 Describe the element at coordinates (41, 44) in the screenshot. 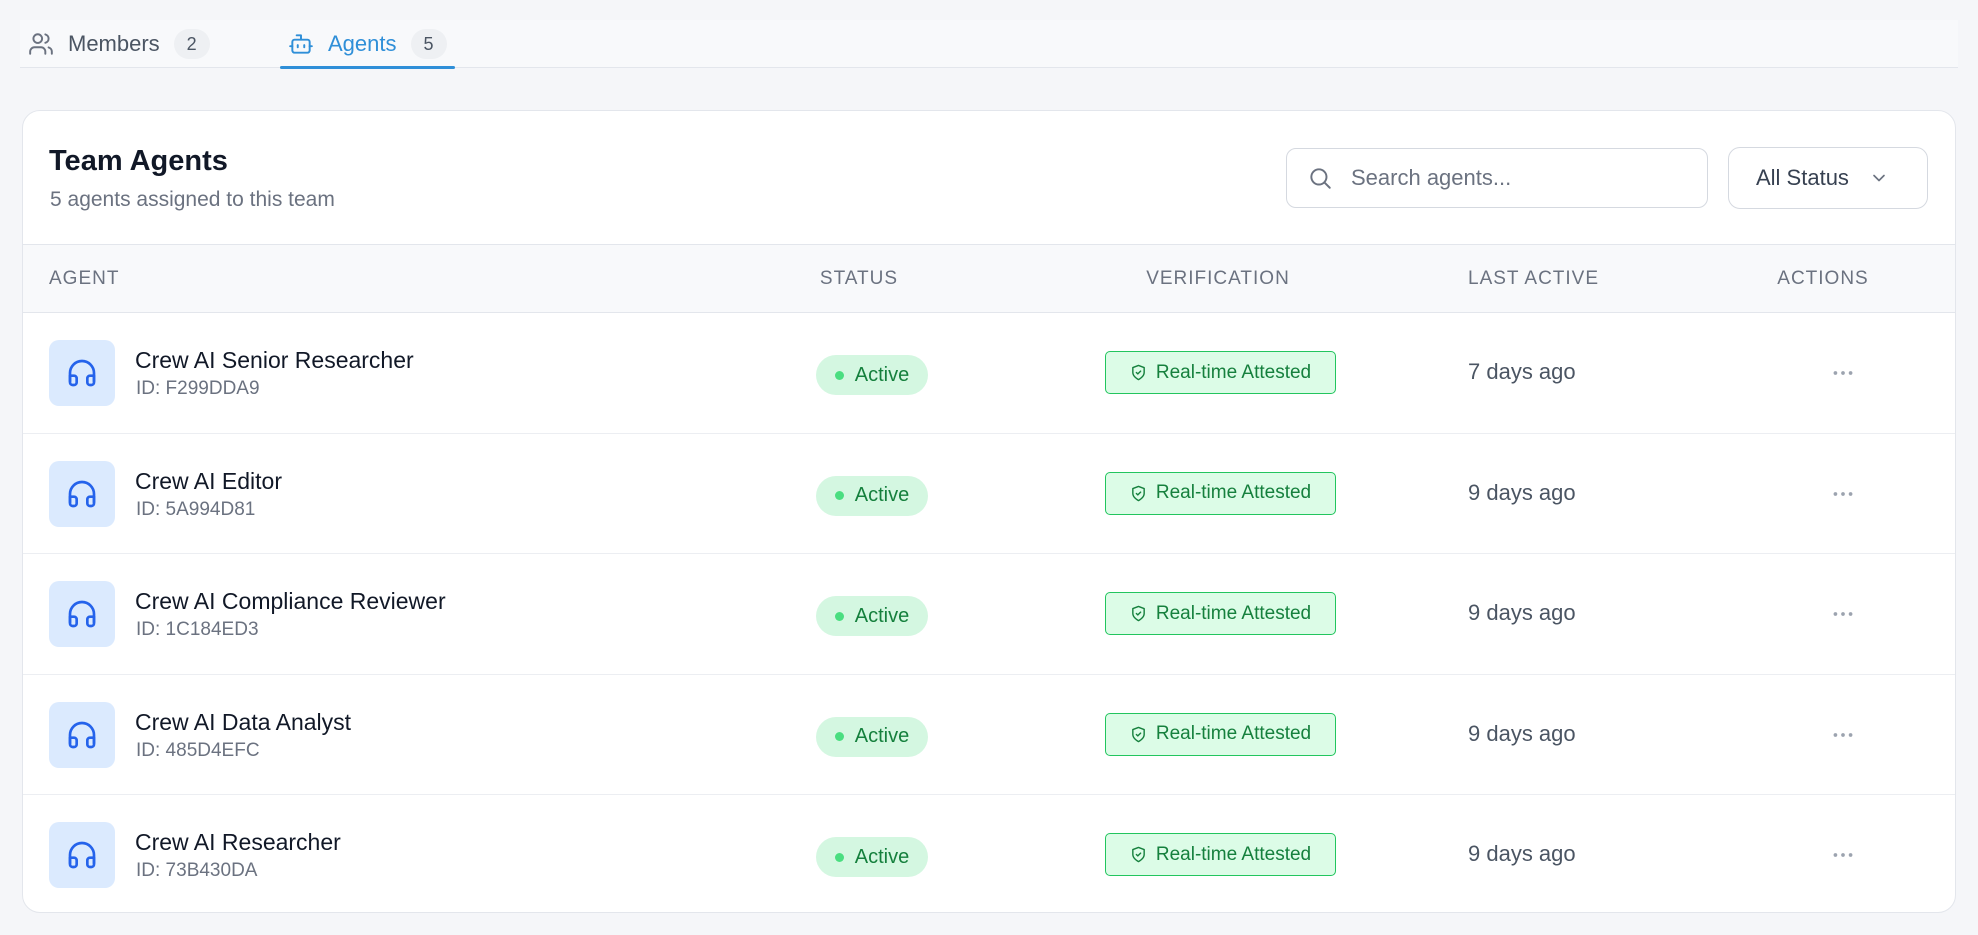

I see `users-icon` at that location.